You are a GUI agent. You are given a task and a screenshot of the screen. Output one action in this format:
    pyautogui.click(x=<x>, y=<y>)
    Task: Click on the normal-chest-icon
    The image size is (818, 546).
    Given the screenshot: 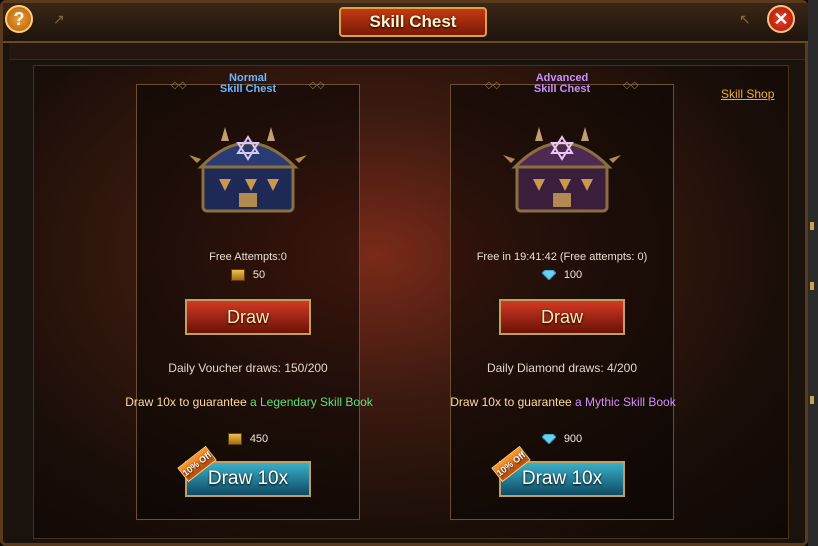 What is the action you would take?
    pyautogui.click(x=248, y=170)
    